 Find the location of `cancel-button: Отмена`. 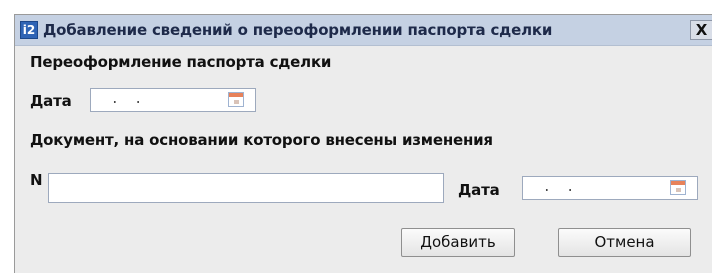

cancel-button: Отмена is located at coordinates (624, 242).